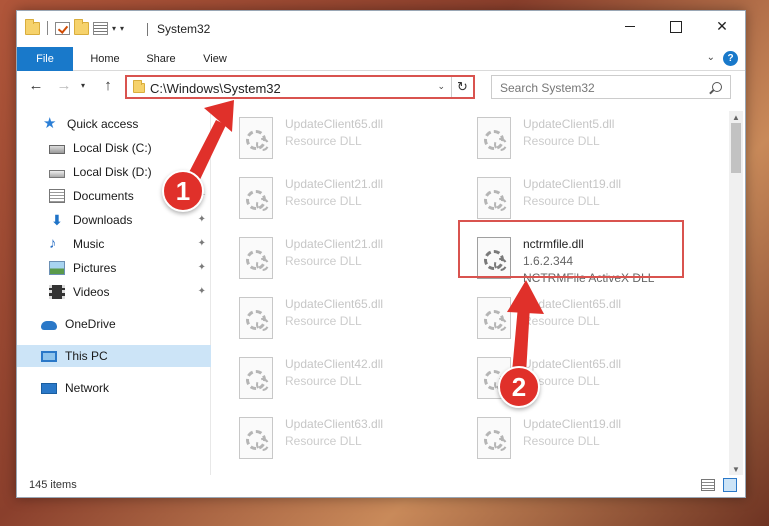 The width and height of the screenshot is (769, 526). Describe the element at coordinates (519, 387) in the screenshot. I see `callout-2: 2` at that location.